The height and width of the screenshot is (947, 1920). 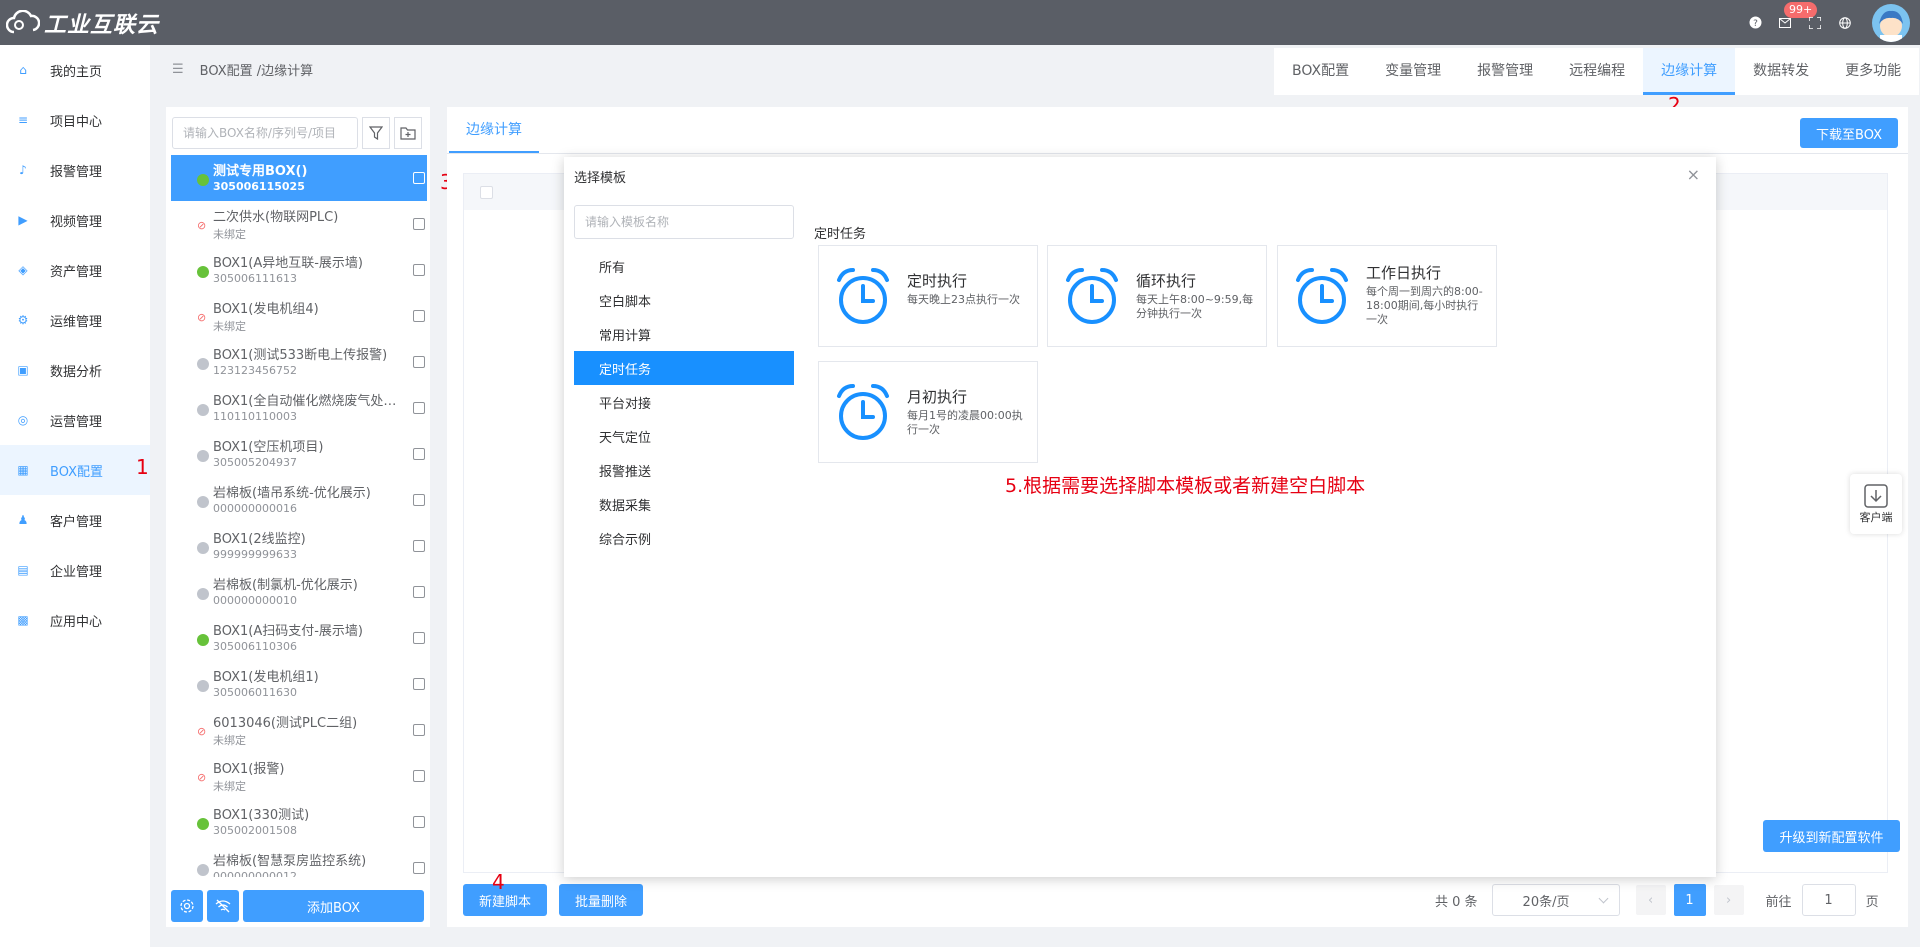 I want to click on template-card: 循环执行 每天上午8:00~9:59,每分钟执行一次, so click(x=1157, y=296).